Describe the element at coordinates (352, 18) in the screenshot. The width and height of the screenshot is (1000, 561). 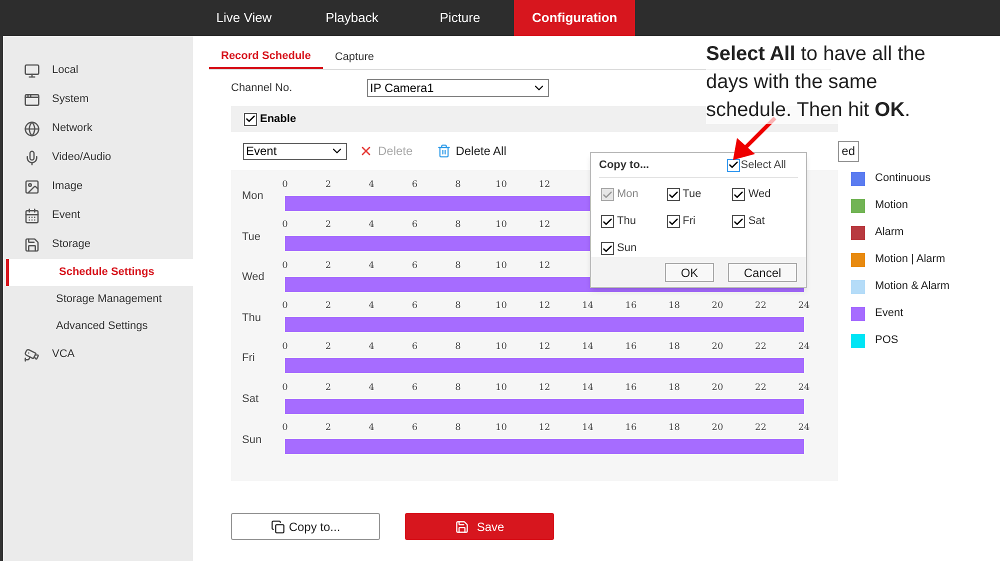
I see `nav-tab: Playback` at that location.